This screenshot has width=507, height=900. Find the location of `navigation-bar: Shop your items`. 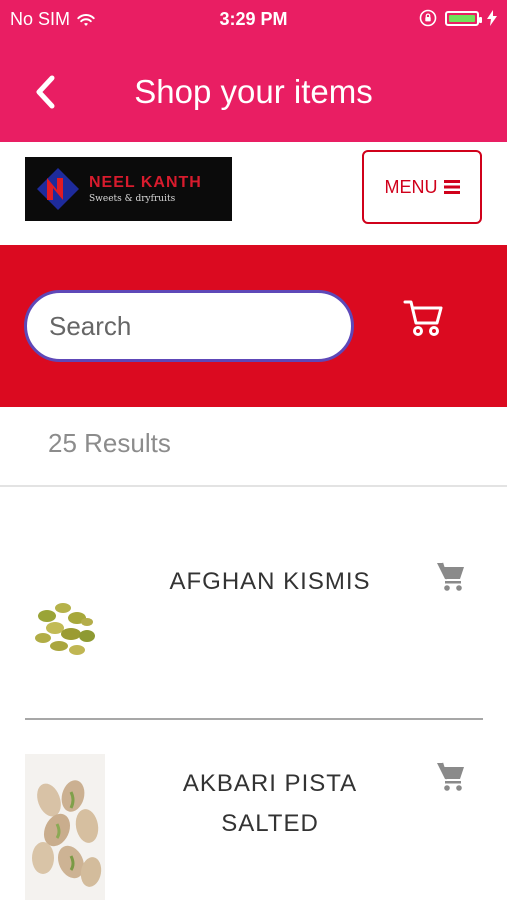

navigation-bar: Shop your items is located at coordinates (253, 91).